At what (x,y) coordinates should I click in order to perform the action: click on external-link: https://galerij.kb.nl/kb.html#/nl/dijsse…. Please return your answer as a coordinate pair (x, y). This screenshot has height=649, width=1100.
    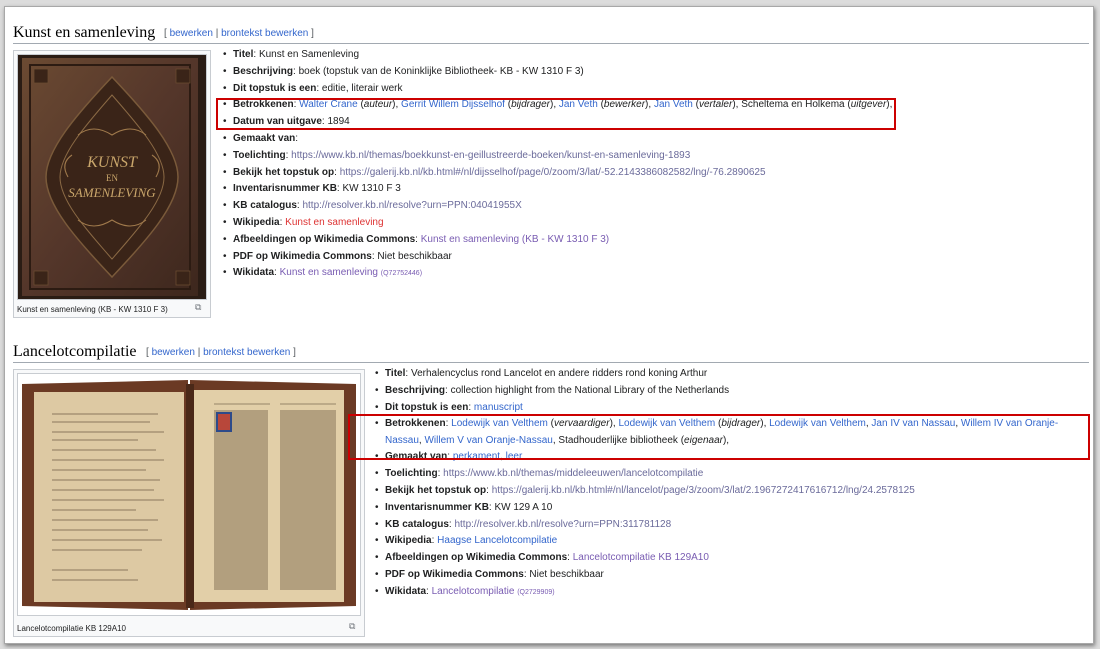
    Looking at the image, I should click on (553, 172).